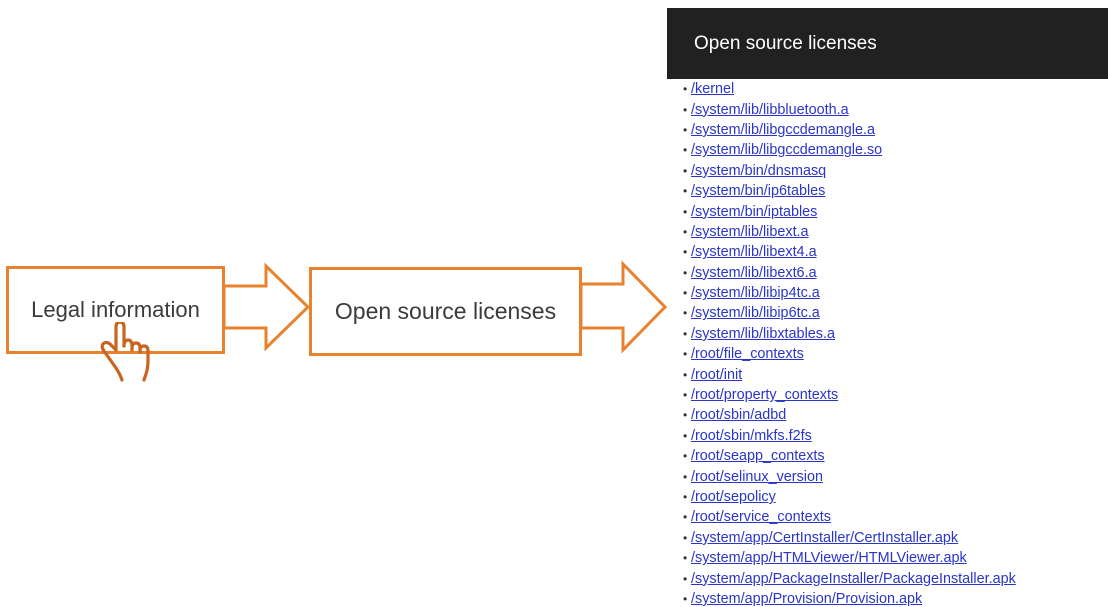  I want to click on list-item: •/system/lib/libip6tc.a, so click(841, 313).